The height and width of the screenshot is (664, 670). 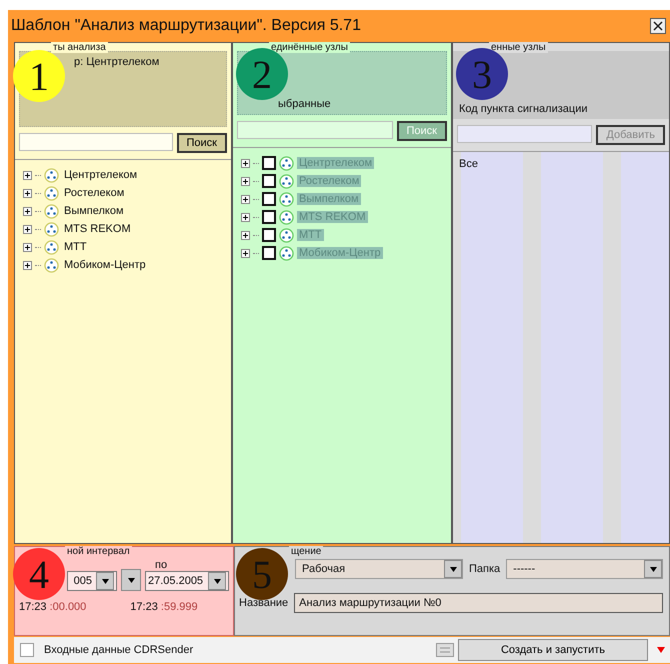 I want to click on date-field: 27.05.2005, so click(x=187, y=581).